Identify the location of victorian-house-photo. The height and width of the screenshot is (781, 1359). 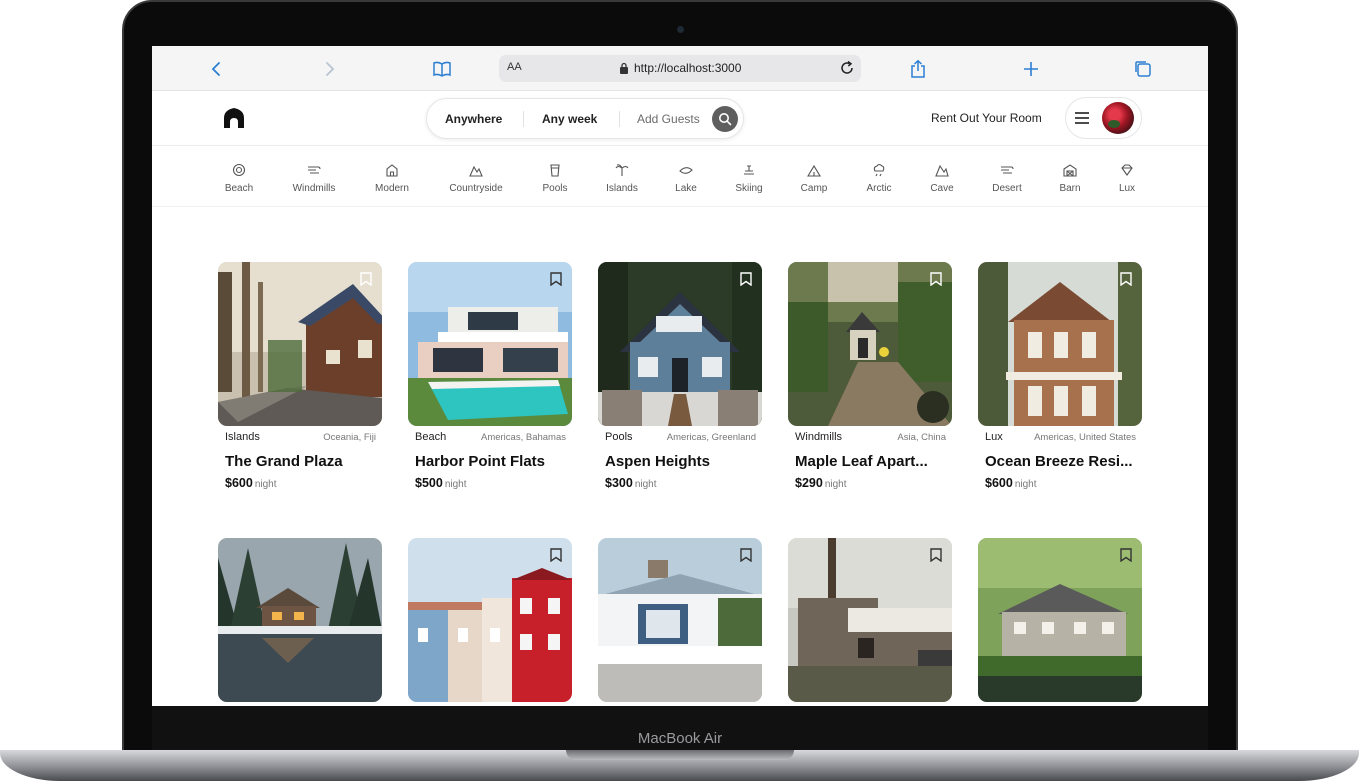
(1060, 344).